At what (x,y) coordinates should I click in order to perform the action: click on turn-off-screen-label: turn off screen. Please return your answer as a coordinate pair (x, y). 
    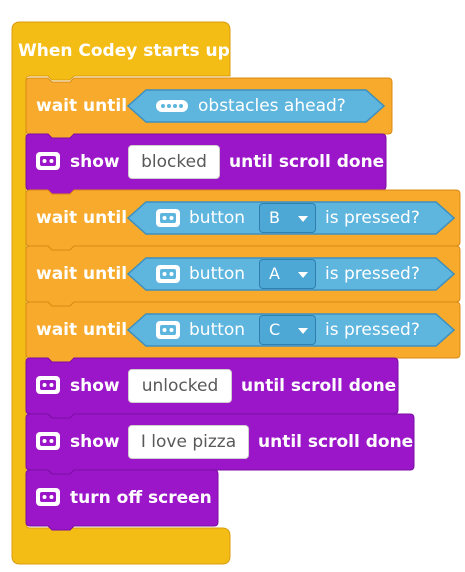
    Looking at the image, I should click on (141, 498).